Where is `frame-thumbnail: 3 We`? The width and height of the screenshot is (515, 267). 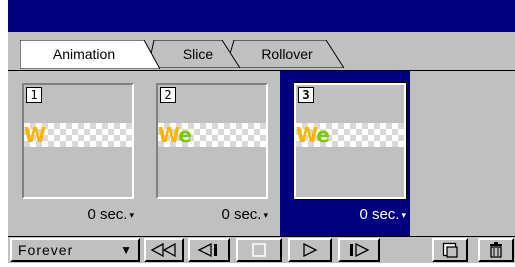 frame-thumbnail: 3 We is located at coordinates (350, 141).